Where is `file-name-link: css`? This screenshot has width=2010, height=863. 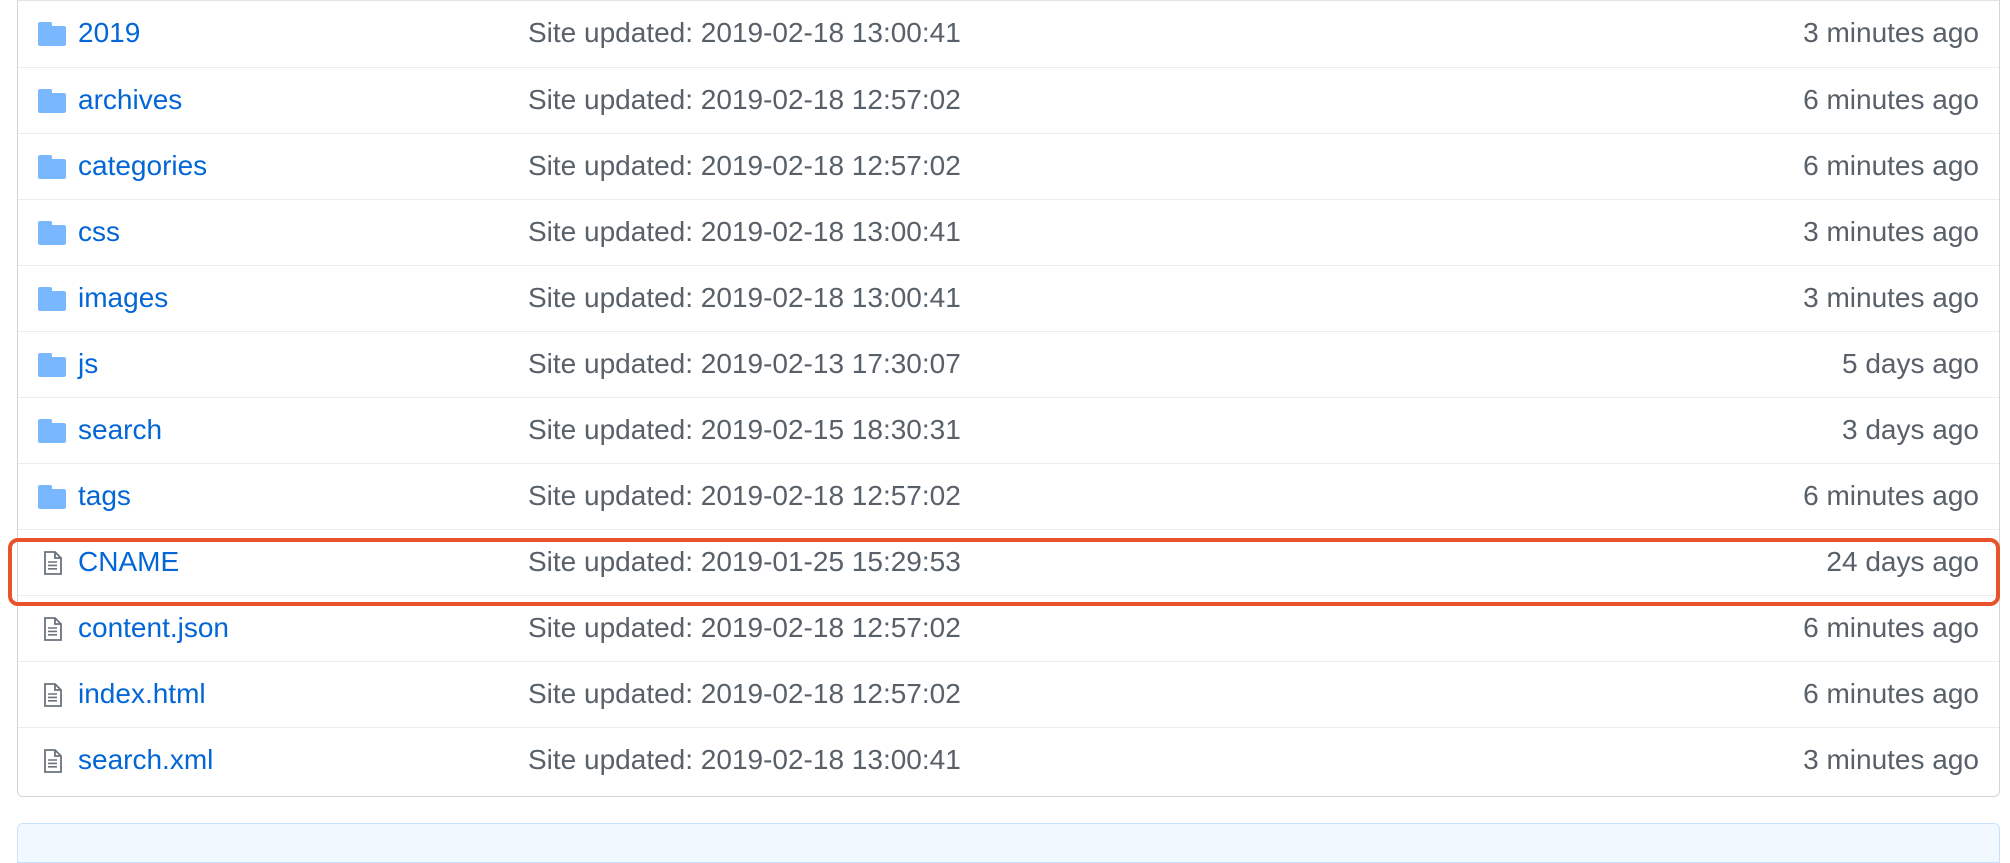
file-name-link: css is located at coordinates (99, 232).